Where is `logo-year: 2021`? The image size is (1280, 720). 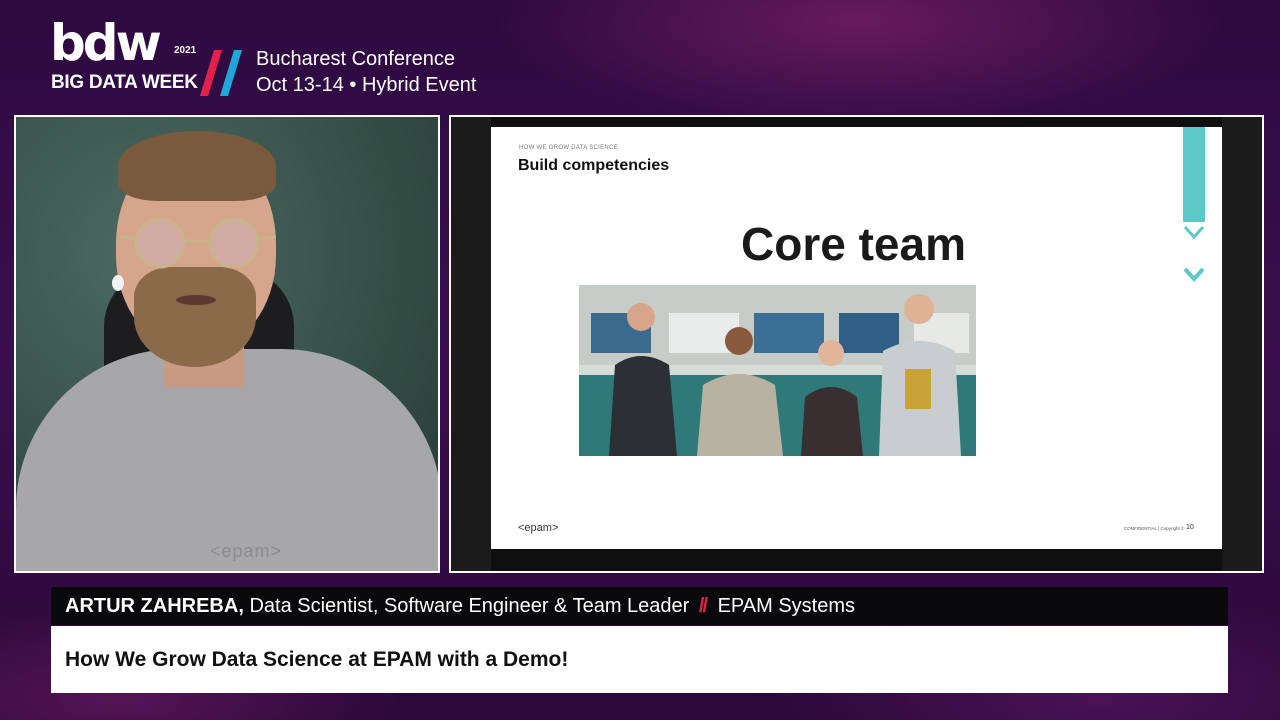 logo-year: 2021 is located at coordinates (185, 50).